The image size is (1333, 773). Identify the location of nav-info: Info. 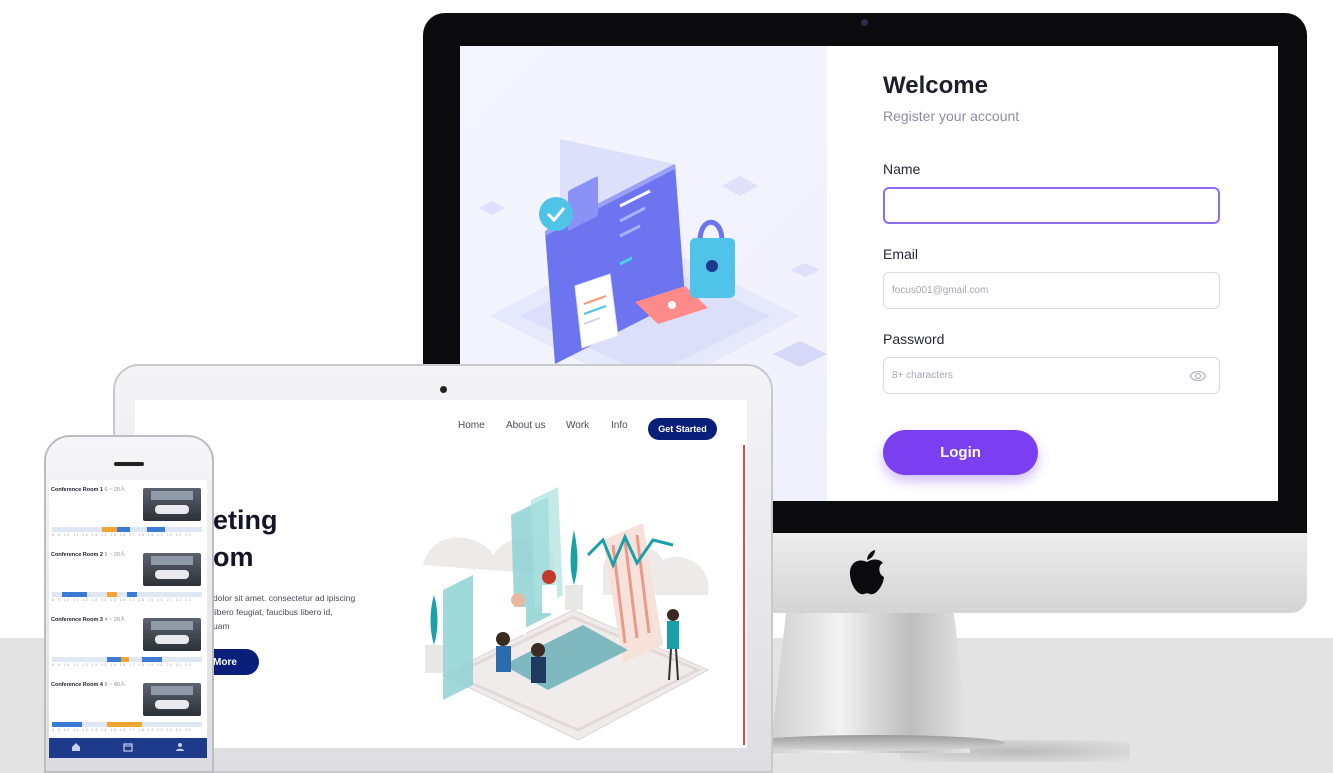
(619, 425).